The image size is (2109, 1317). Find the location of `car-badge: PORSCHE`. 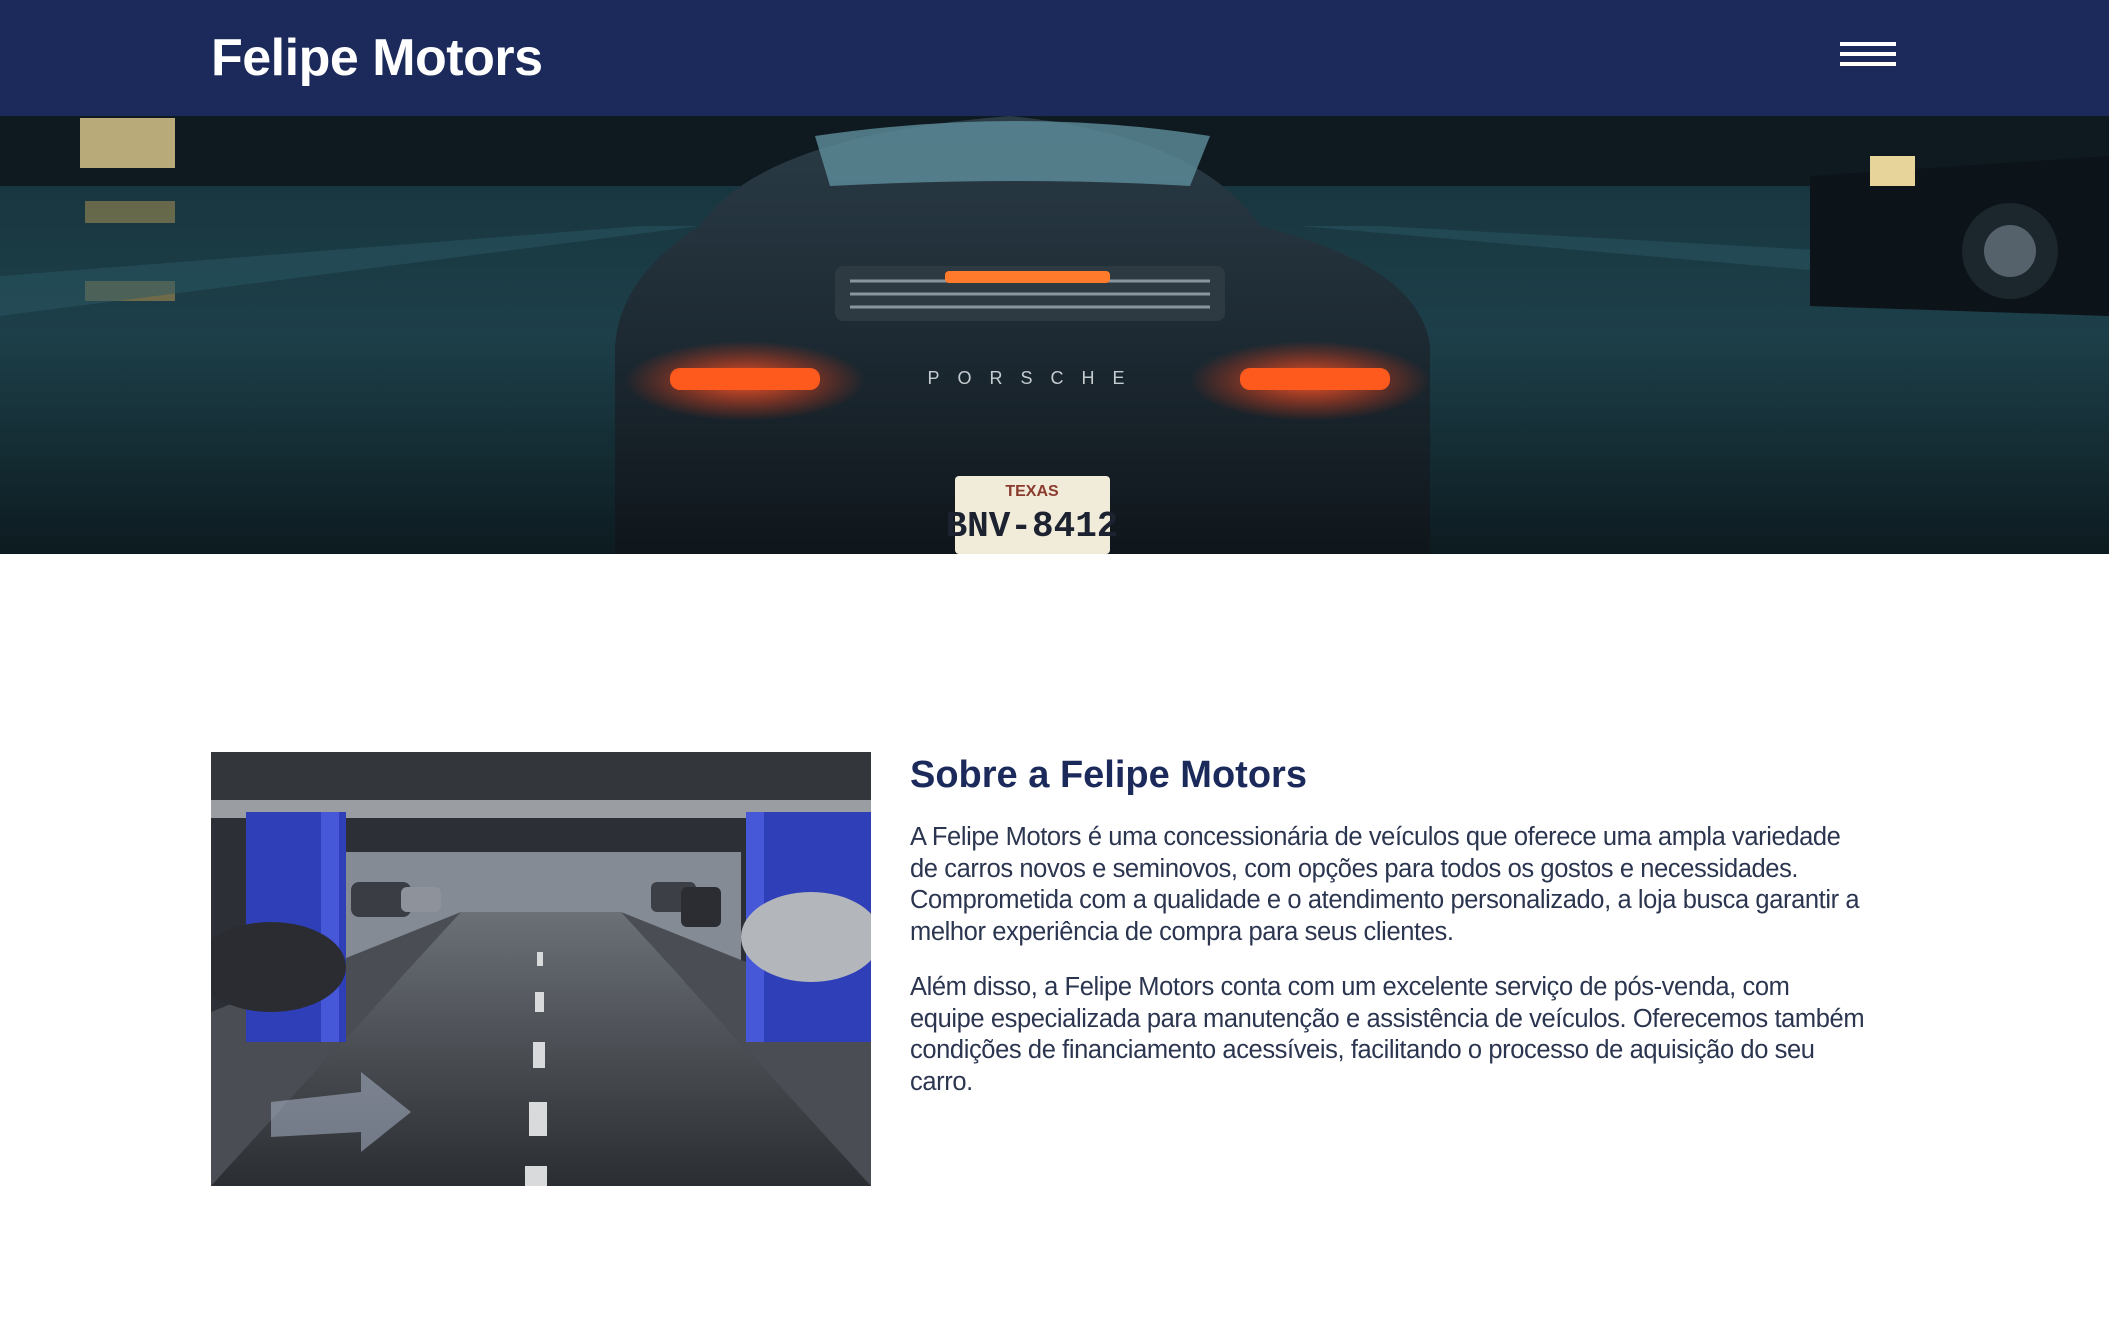

car-badge: PORSCHE is located at coordinates (1034, 378).